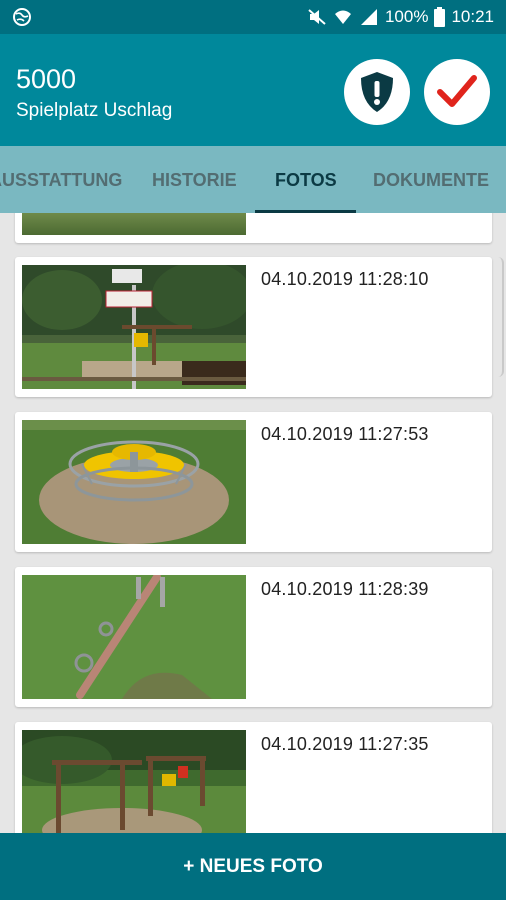 This screenshot has width=506, height=900. I want to click on globe-icon, so click(22, 17).